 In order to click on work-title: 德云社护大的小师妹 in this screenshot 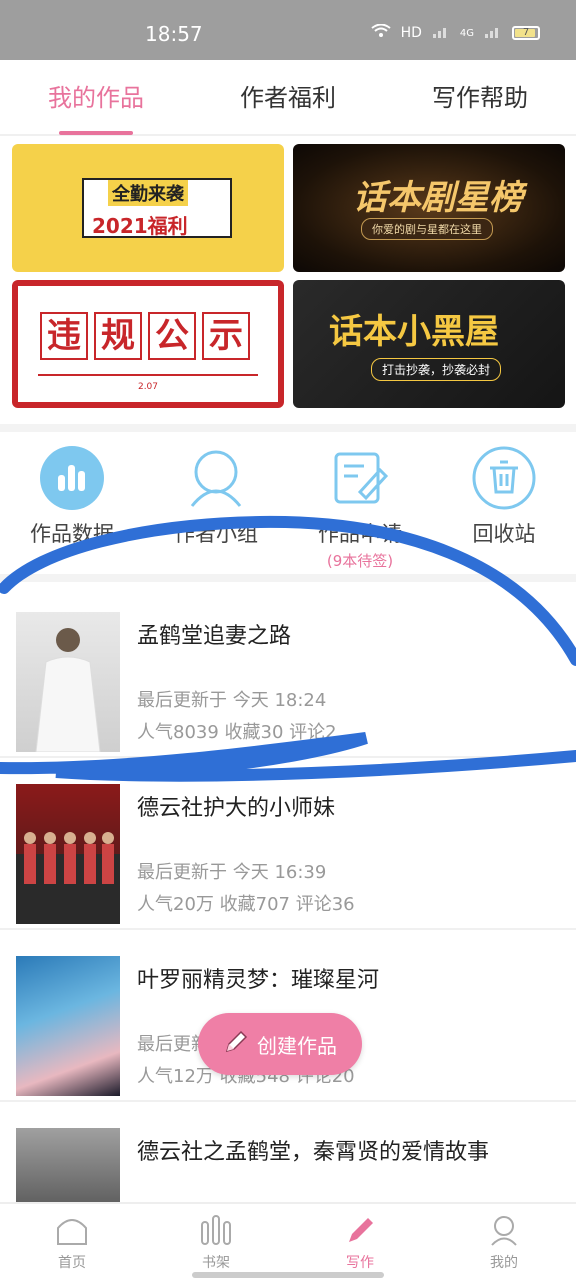, I will do `click(236, 808)`.